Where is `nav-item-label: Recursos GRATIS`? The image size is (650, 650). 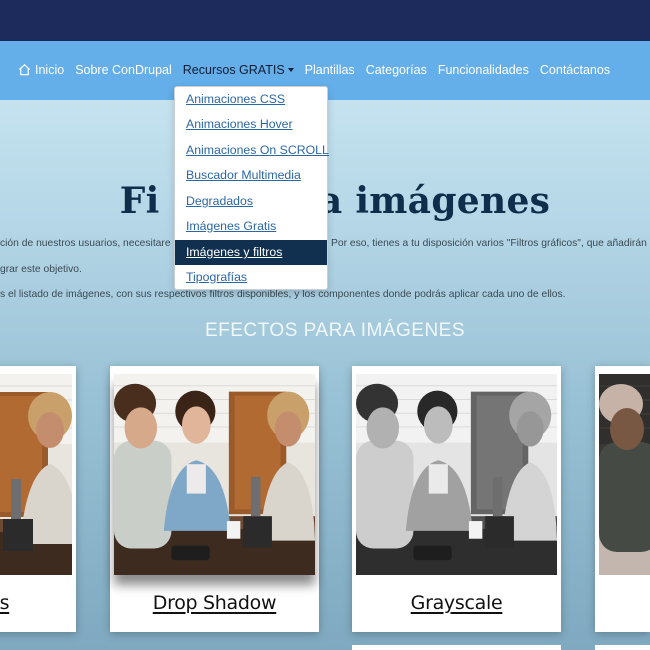 nav-item-label: Recursos GRATIS is located at coordinates (233, 70).